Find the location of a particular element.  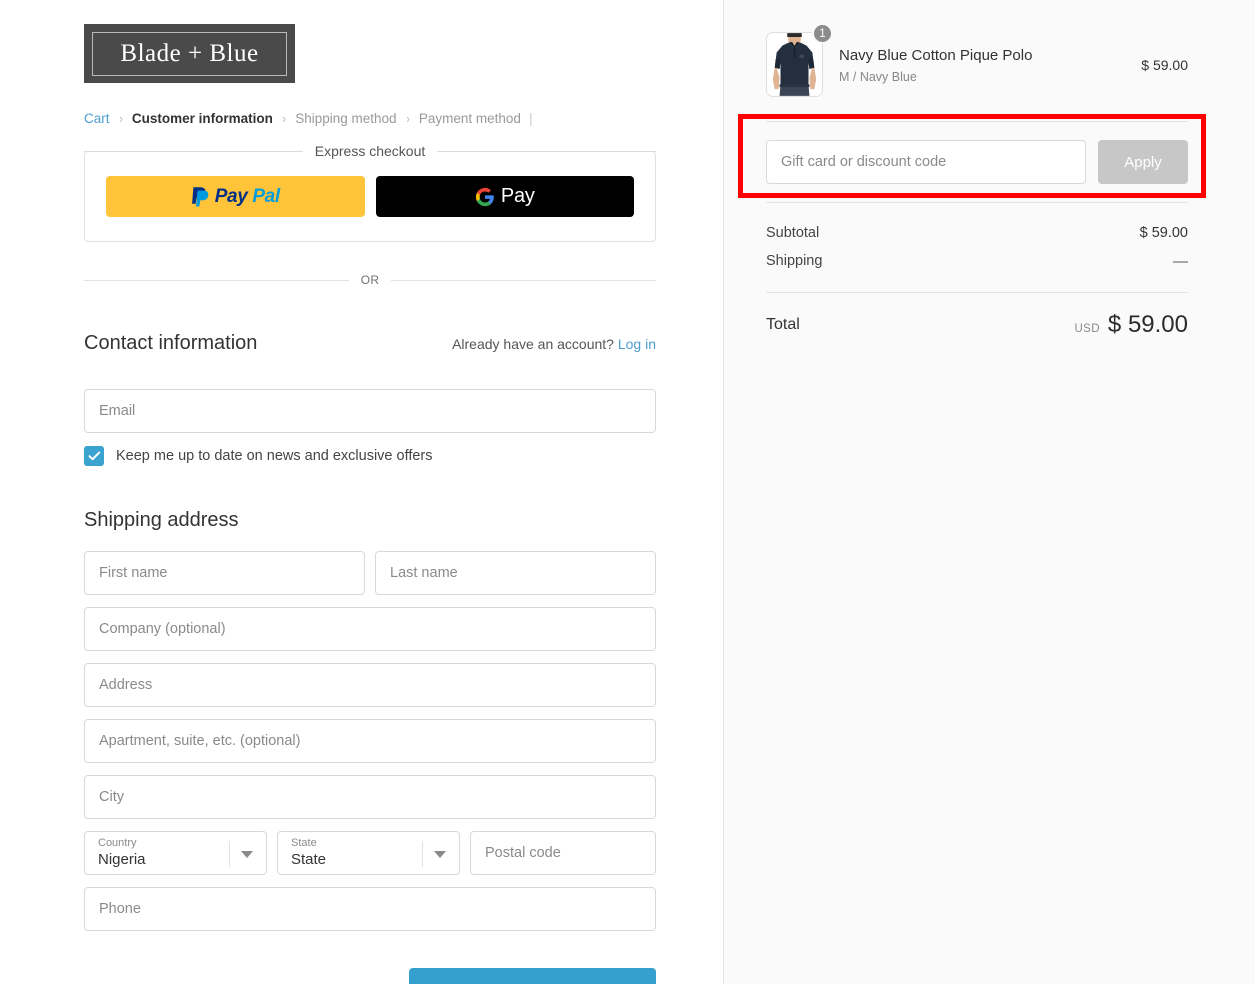

order-item-variant: M / Navy Blue is located at coordinates (878, 76).